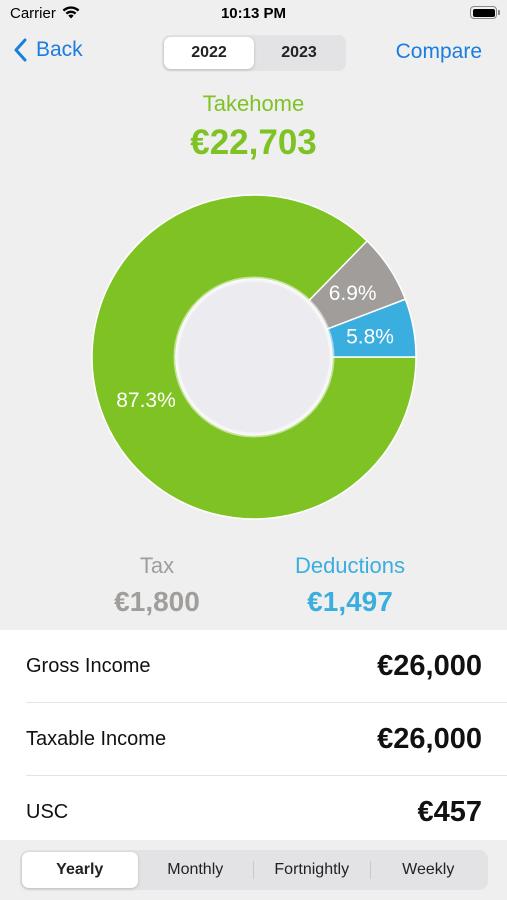 Image resolution: width=507 pixels, height=900 pixels. Describe the element at coordinates (350, 565) in the screenshot. I see `deductions-label: Deductions` at that location.